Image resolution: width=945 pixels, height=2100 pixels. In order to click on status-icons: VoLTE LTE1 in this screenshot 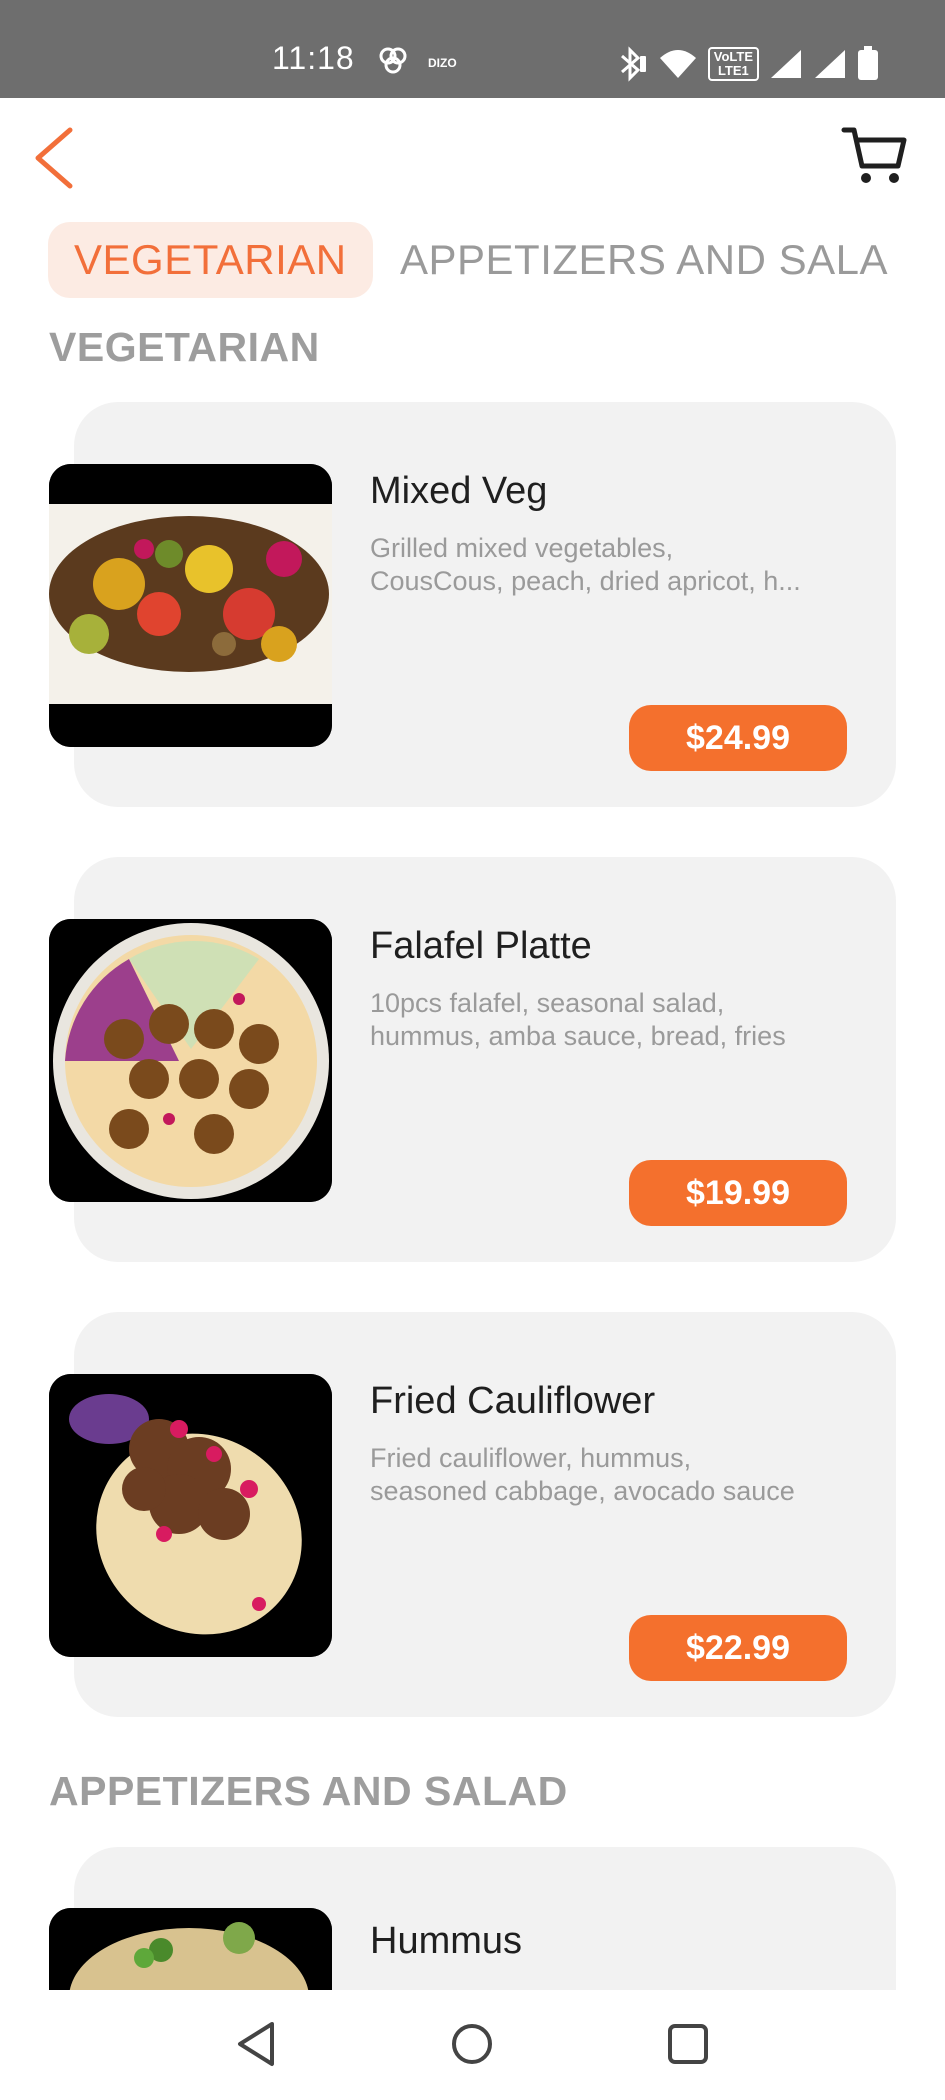, I will do `click(748, 64)`.